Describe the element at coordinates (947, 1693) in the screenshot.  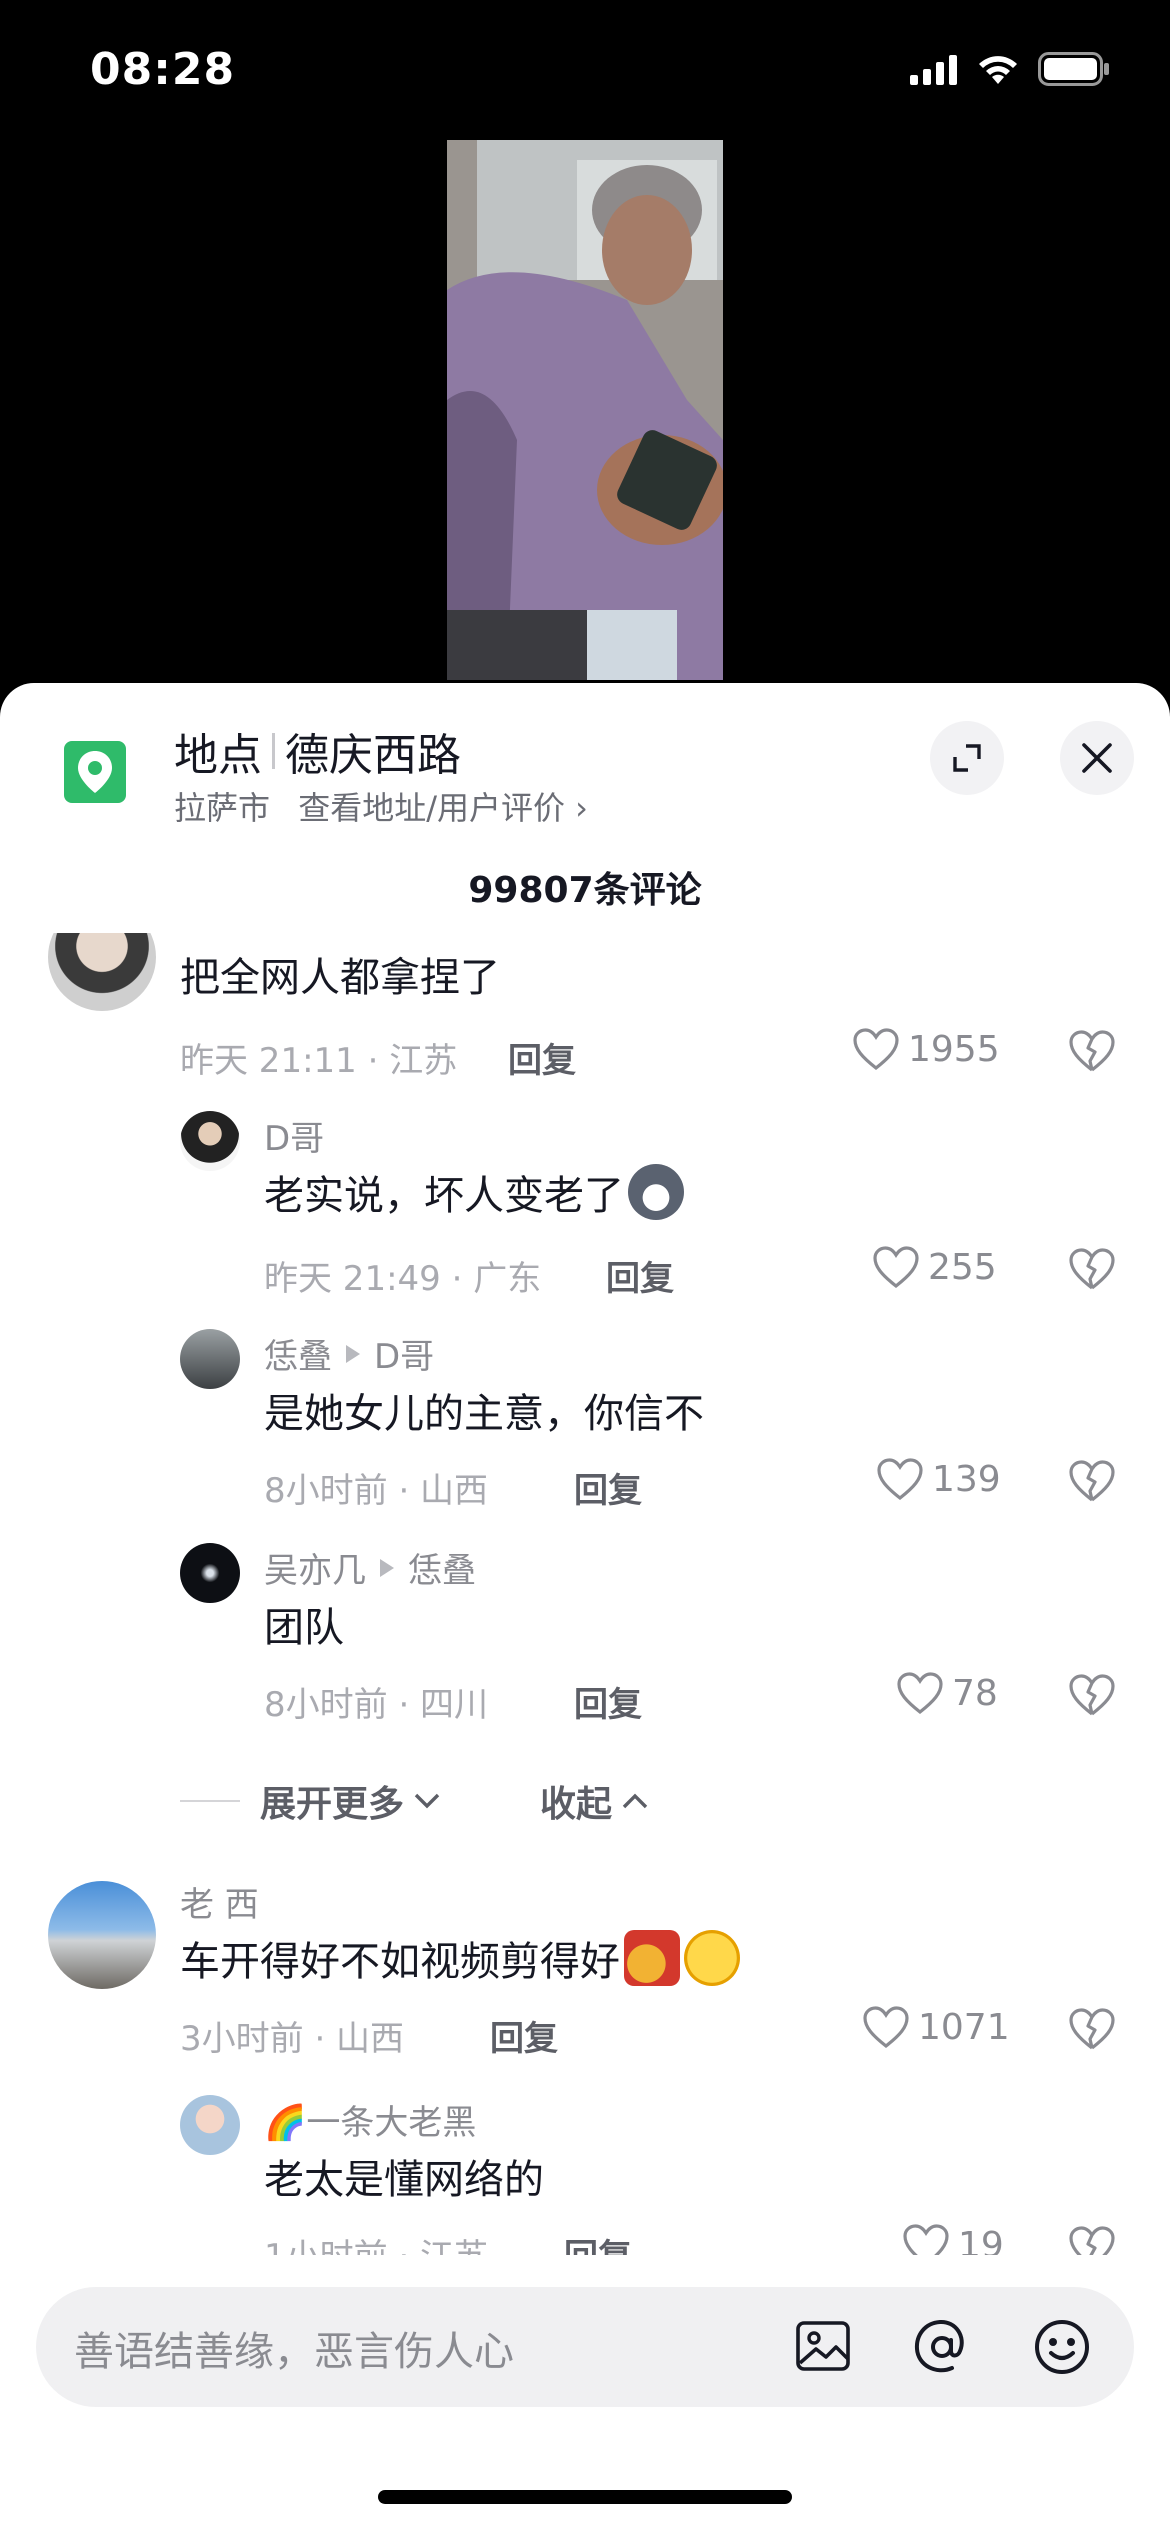
I see `like-button: 78` at that location.